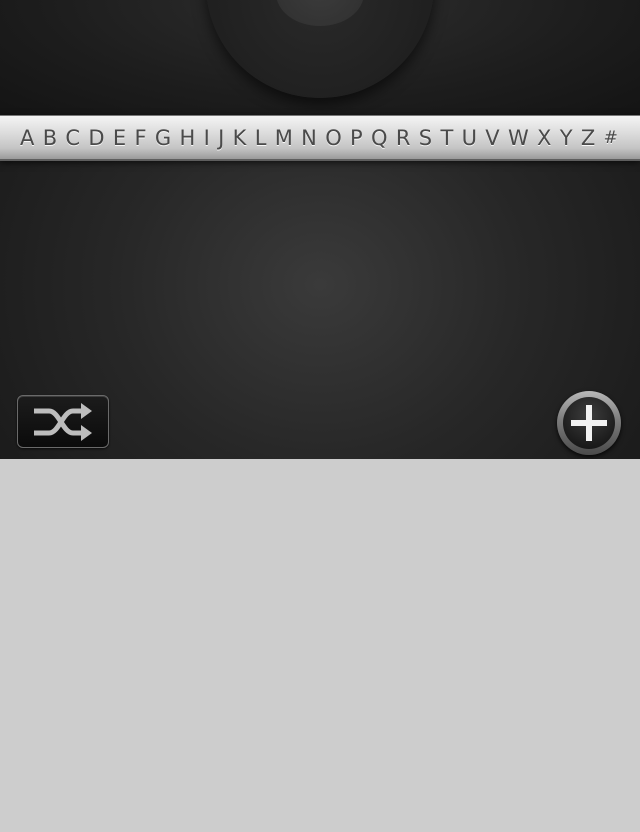 This screenshot has width=640, height=832. What do you see at coordinates (284, 138) in the screenshot?
I see `index-letter-m: M` at bounding box center [284, 138].